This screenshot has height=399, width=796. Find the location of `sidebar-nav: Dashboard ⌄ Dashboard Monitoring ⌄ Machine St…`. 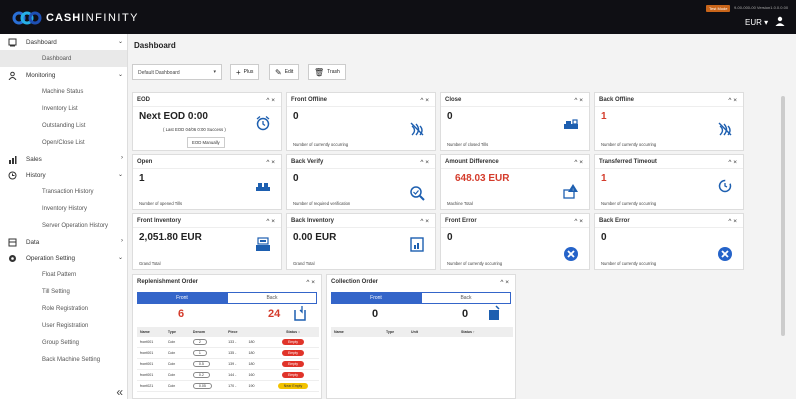

sidebar-nav: Dashboard ⌄ Dashboard Monitoring ⌄ Machine St… is located at coordinates (63, 201).